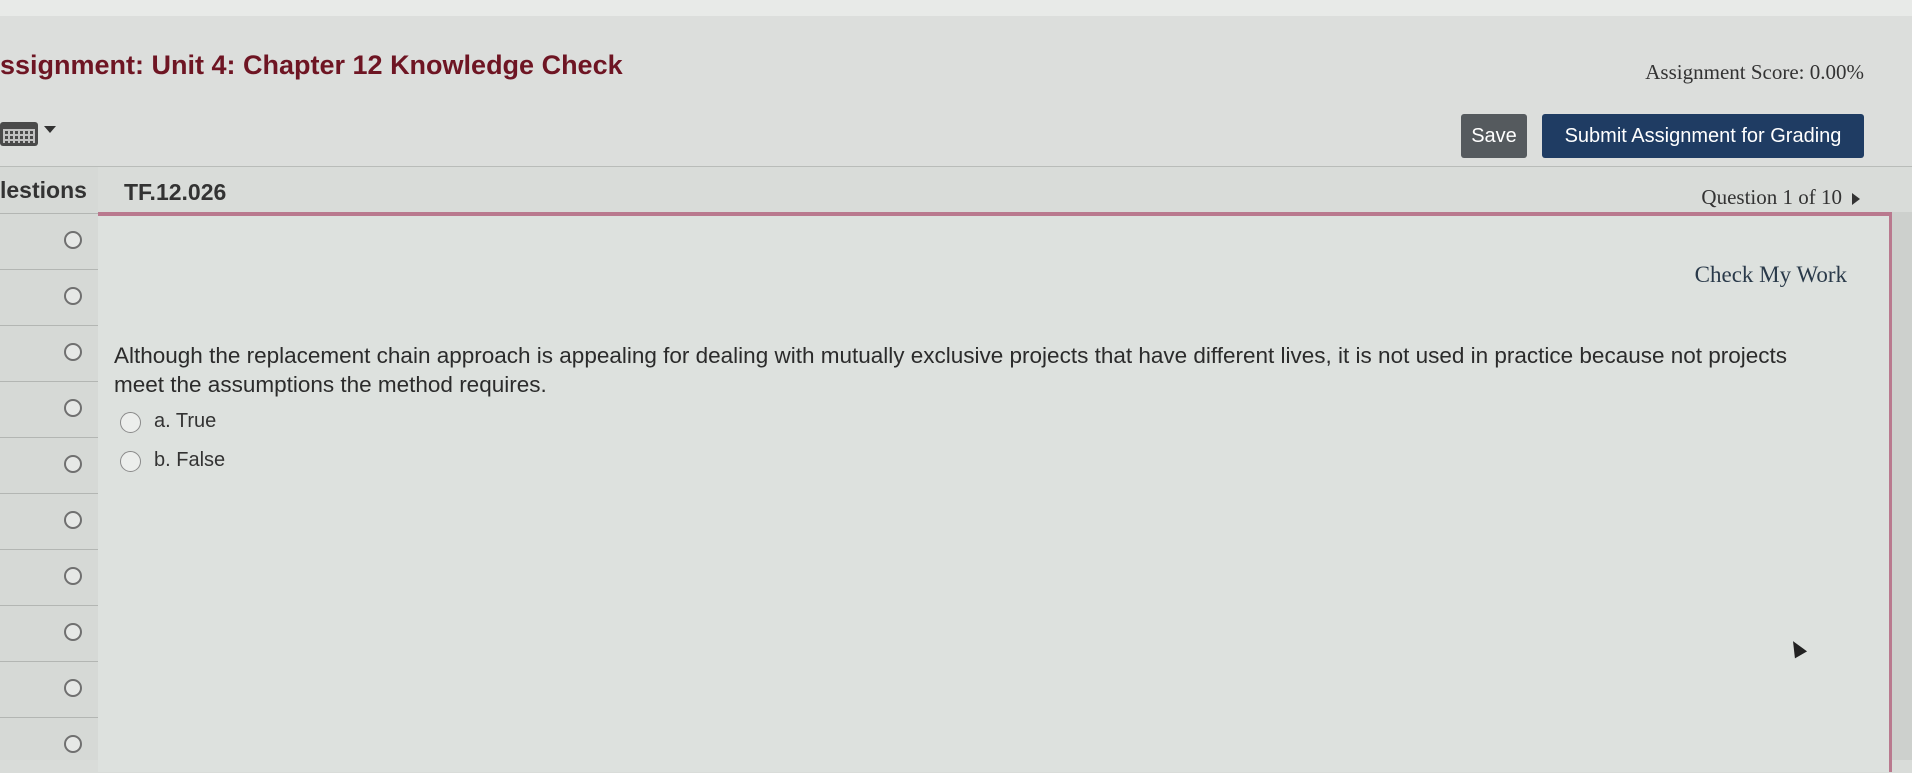  I want to click on question-id: TF.12.026, so click(175, 192).